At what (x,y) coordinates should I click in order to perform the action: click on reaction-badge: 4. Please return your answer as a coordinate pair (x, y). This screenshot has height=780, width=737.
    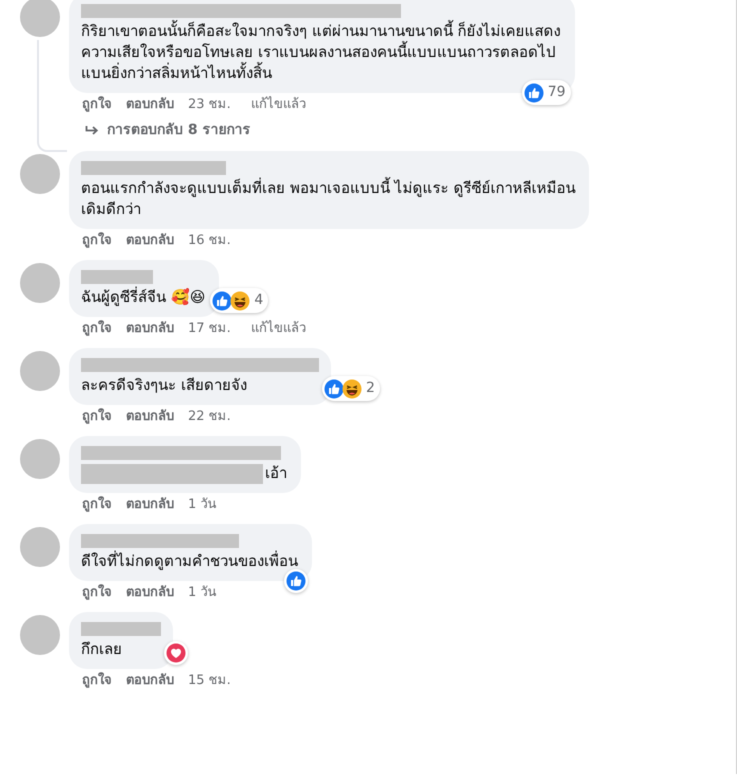
    Looking at the image, I should click on (239, 300).